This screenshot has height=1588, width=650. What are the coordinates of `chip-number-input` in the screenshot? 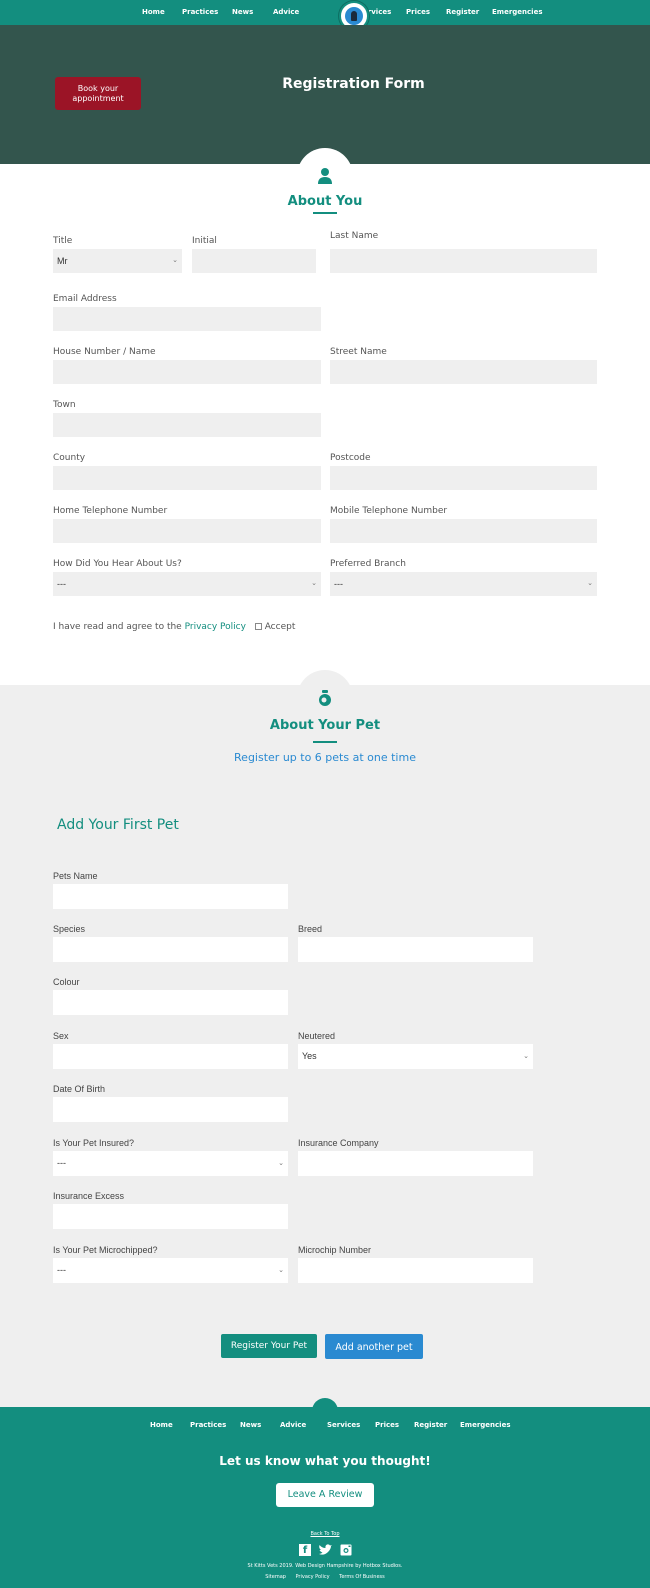 It's located at (415, 1270).